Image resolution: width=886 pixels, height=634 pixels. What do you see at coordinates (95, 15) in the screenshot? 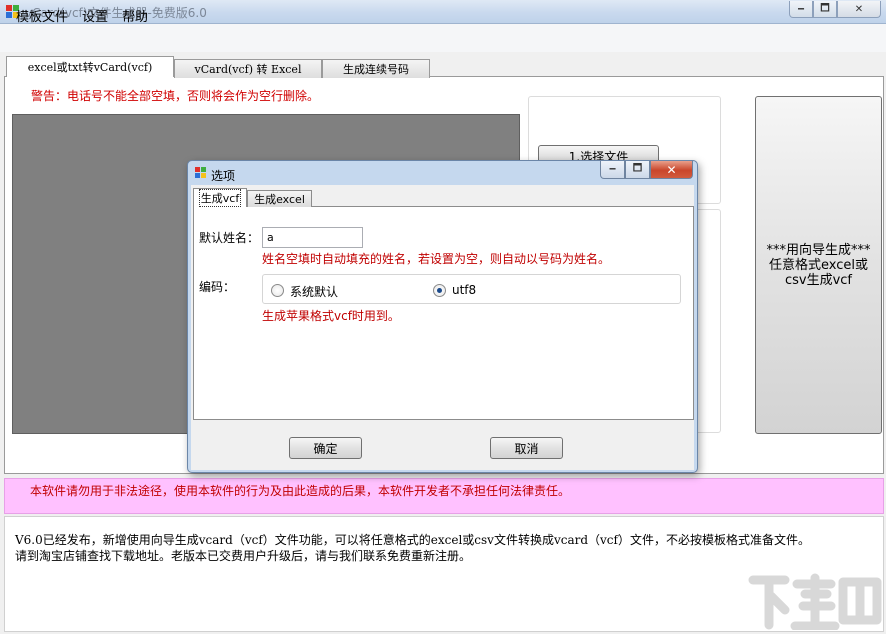
I see `menu-settings: 设置` at bounding box center [95, 15].